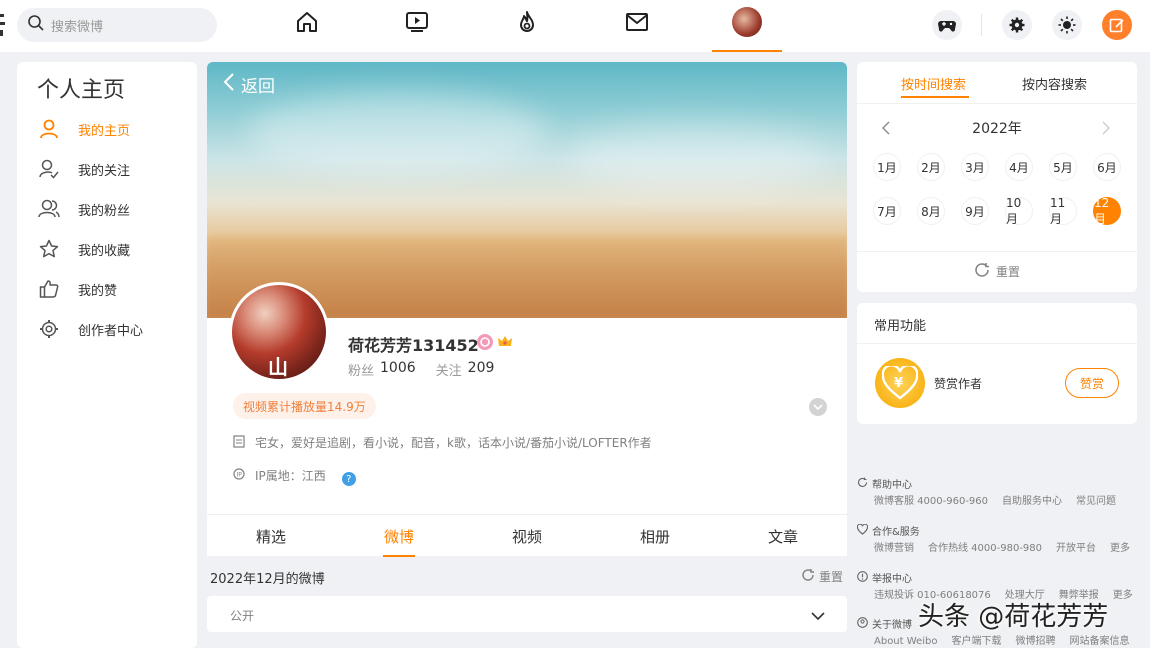 This screenshot has width=1150, height=648. Describe the element at coordinates (77, 25) in the screenshot. I see `search-input: 搜索微博` at that location.